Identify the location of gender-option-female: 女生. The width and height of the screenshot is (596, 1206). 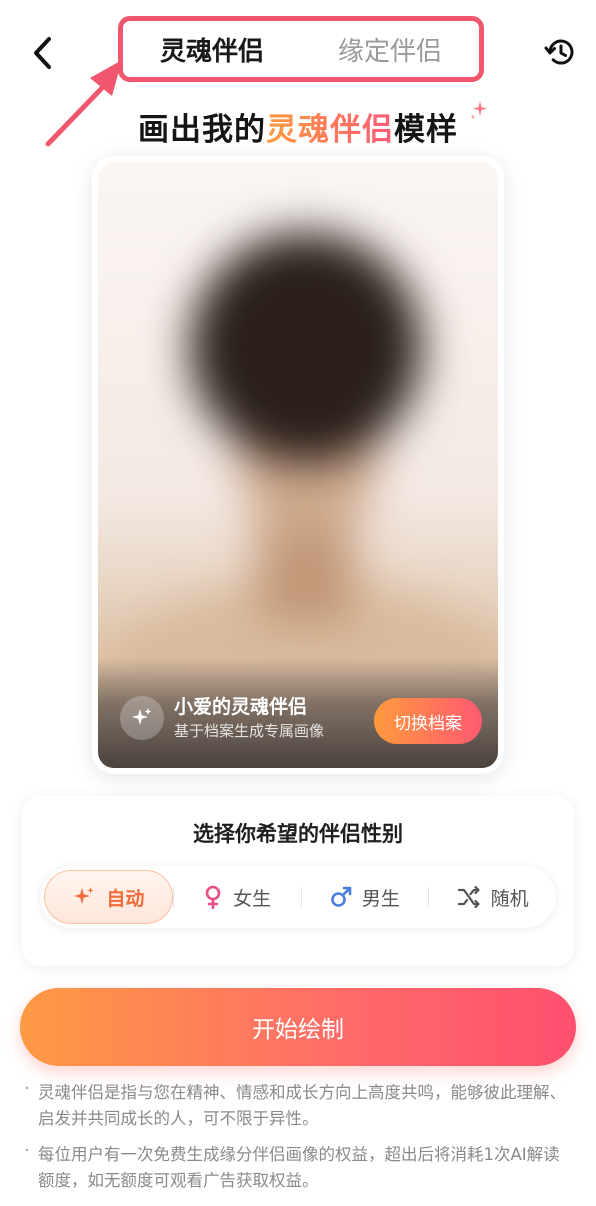
(237, 897).